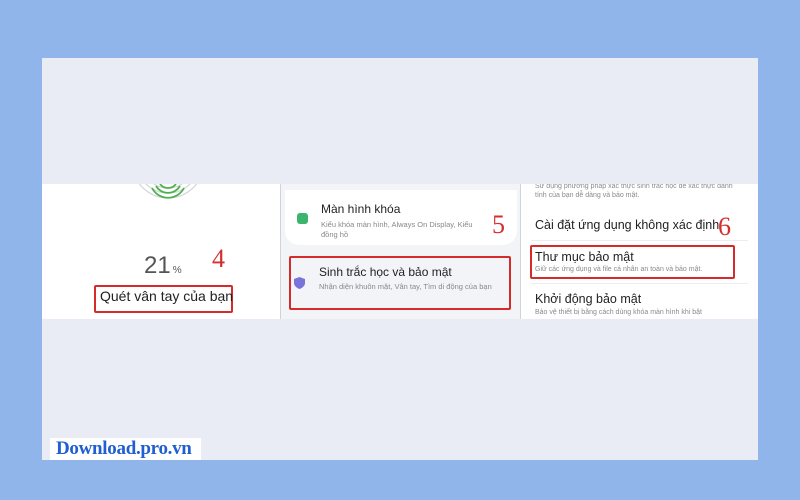  Describe the element at coordinates (361, 209) in the screenshot. I see `lock-screen-title: Màn hình khóa` at that location.